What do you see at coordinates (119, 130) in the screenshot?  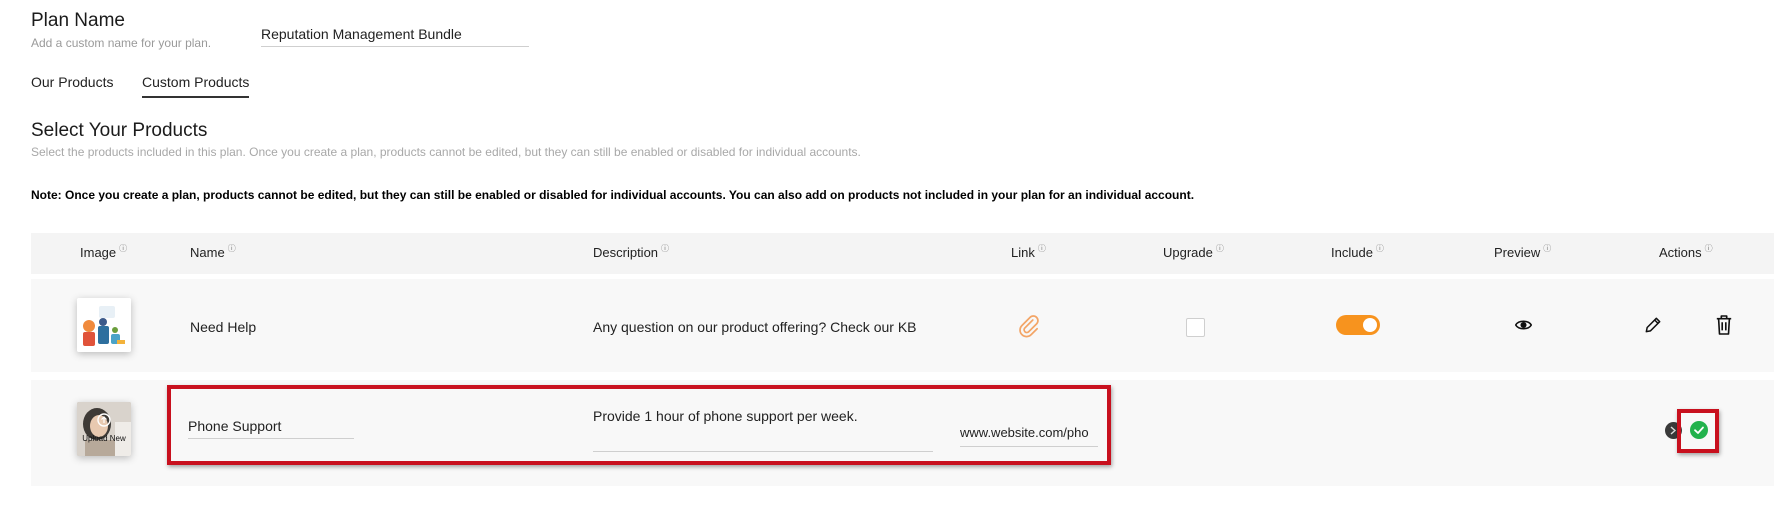 I see `section-title: Select Your Products` at bounding box center [119, 130].